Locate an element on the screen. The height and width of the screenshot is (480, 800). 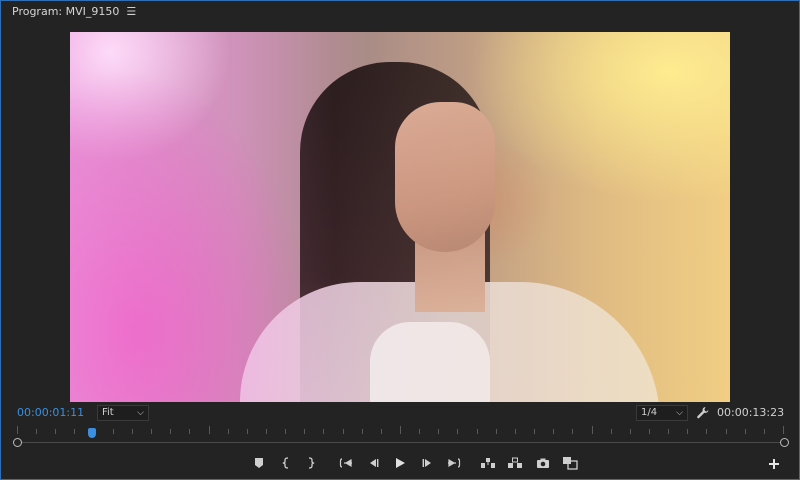
extract-icon is located at coordinates (515, 462).